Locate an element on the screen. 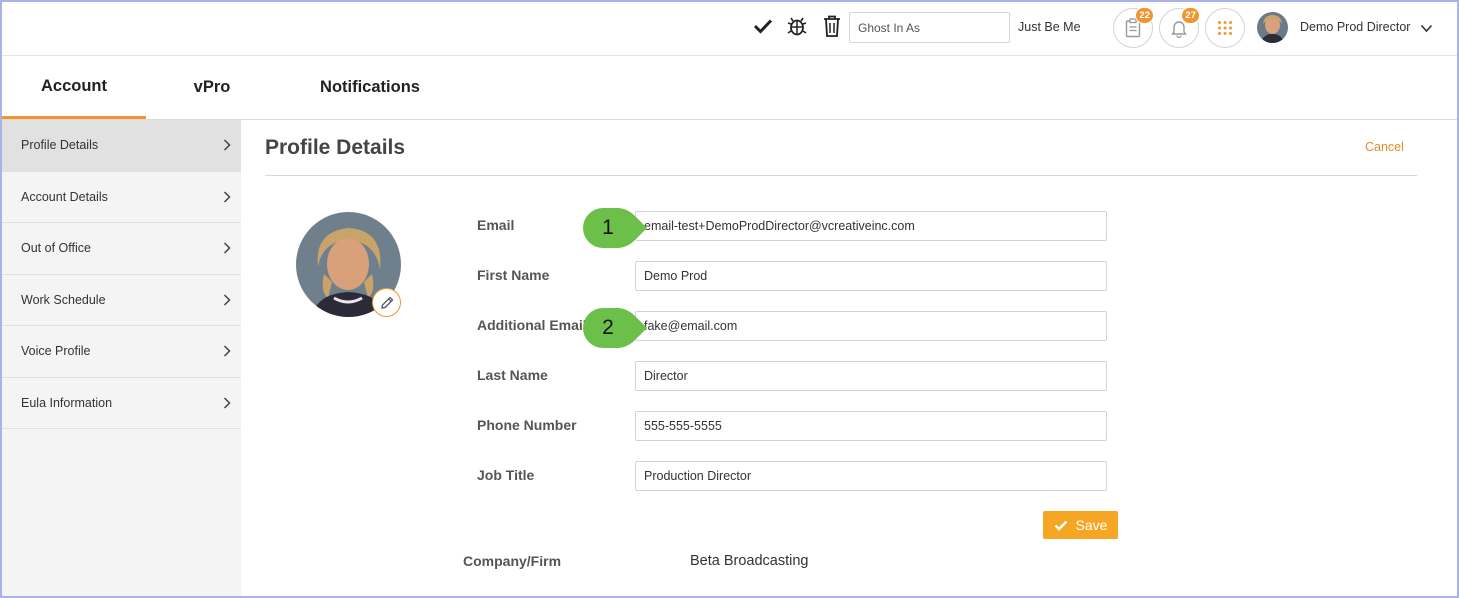 This screenshot has width=1459, height=598. chevron-down-icon is located at coordinates (1426, 29).